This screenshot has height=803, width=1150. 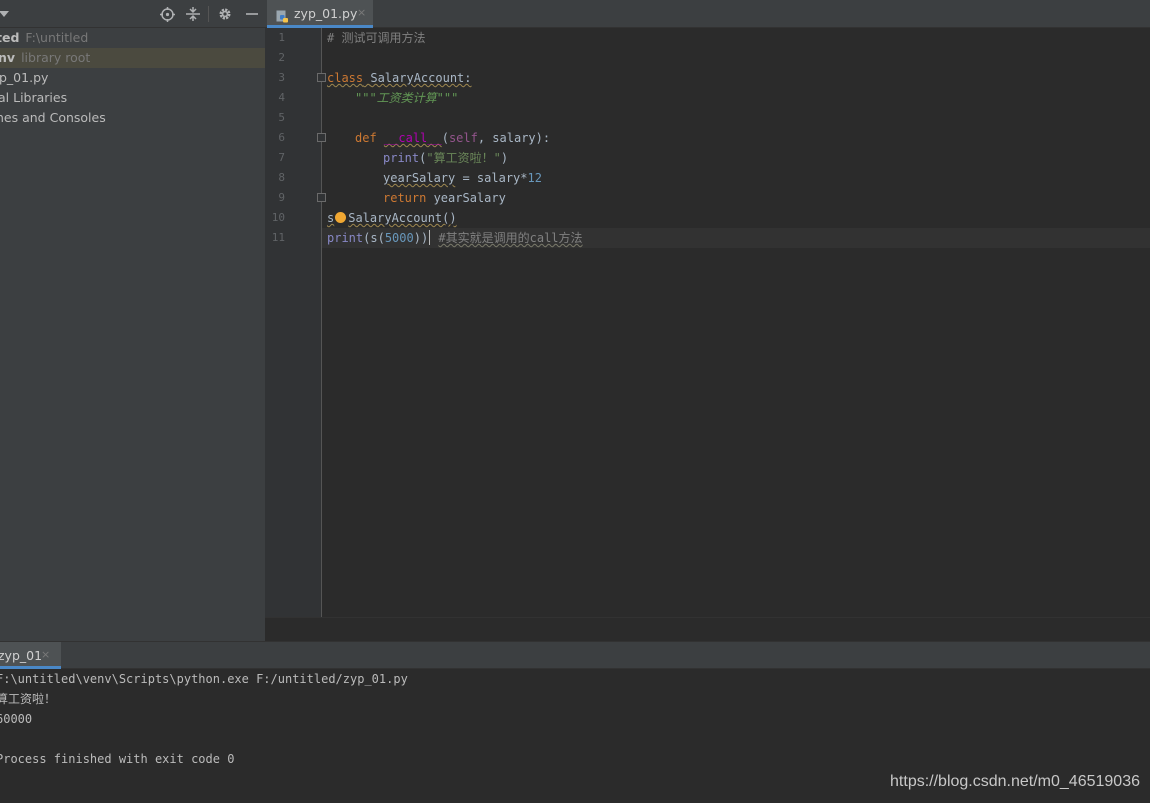 I want to click on watermark: https://blog.csdn.net/m0_46519036, so click(x=1015, y=781).